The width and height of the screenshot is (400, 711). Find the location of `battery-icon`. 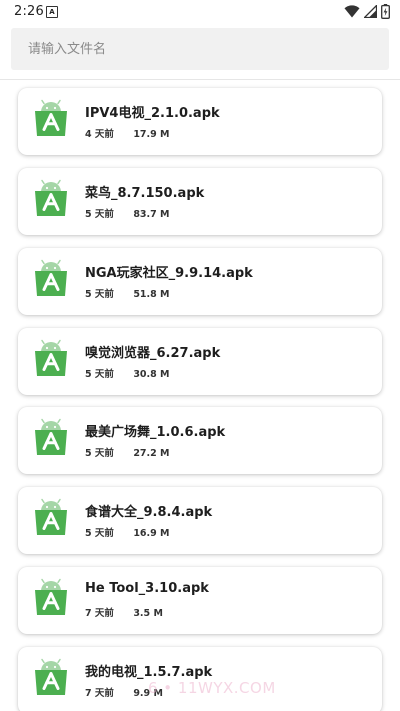

battery-icon is located at coordinates (385, 11).